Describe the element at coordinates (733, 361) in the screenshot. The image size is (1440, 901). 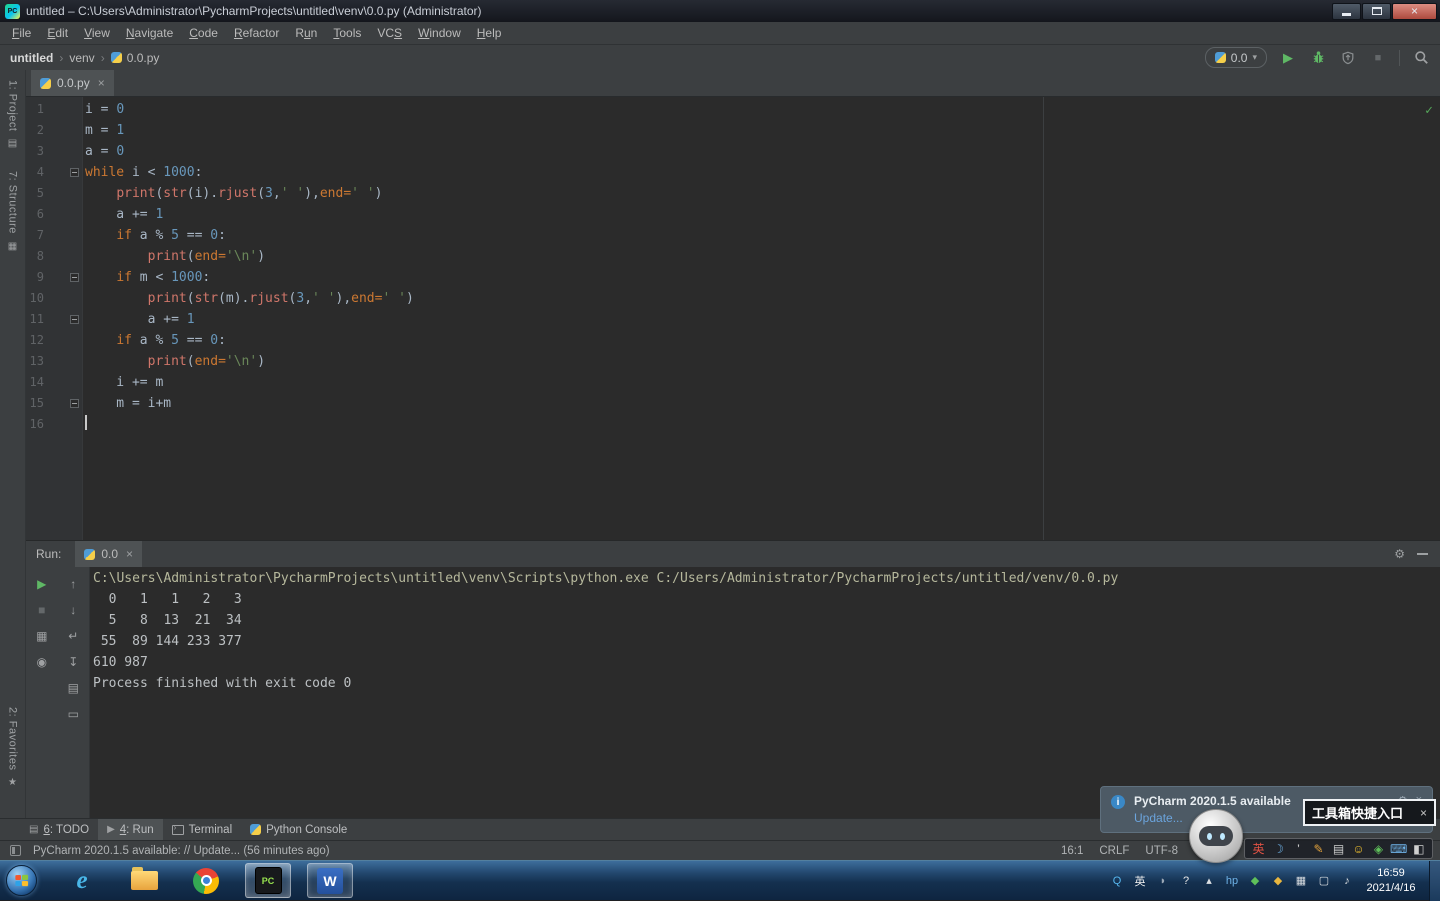
I see `code-line-13: 13 print(end='\n')` at that location.